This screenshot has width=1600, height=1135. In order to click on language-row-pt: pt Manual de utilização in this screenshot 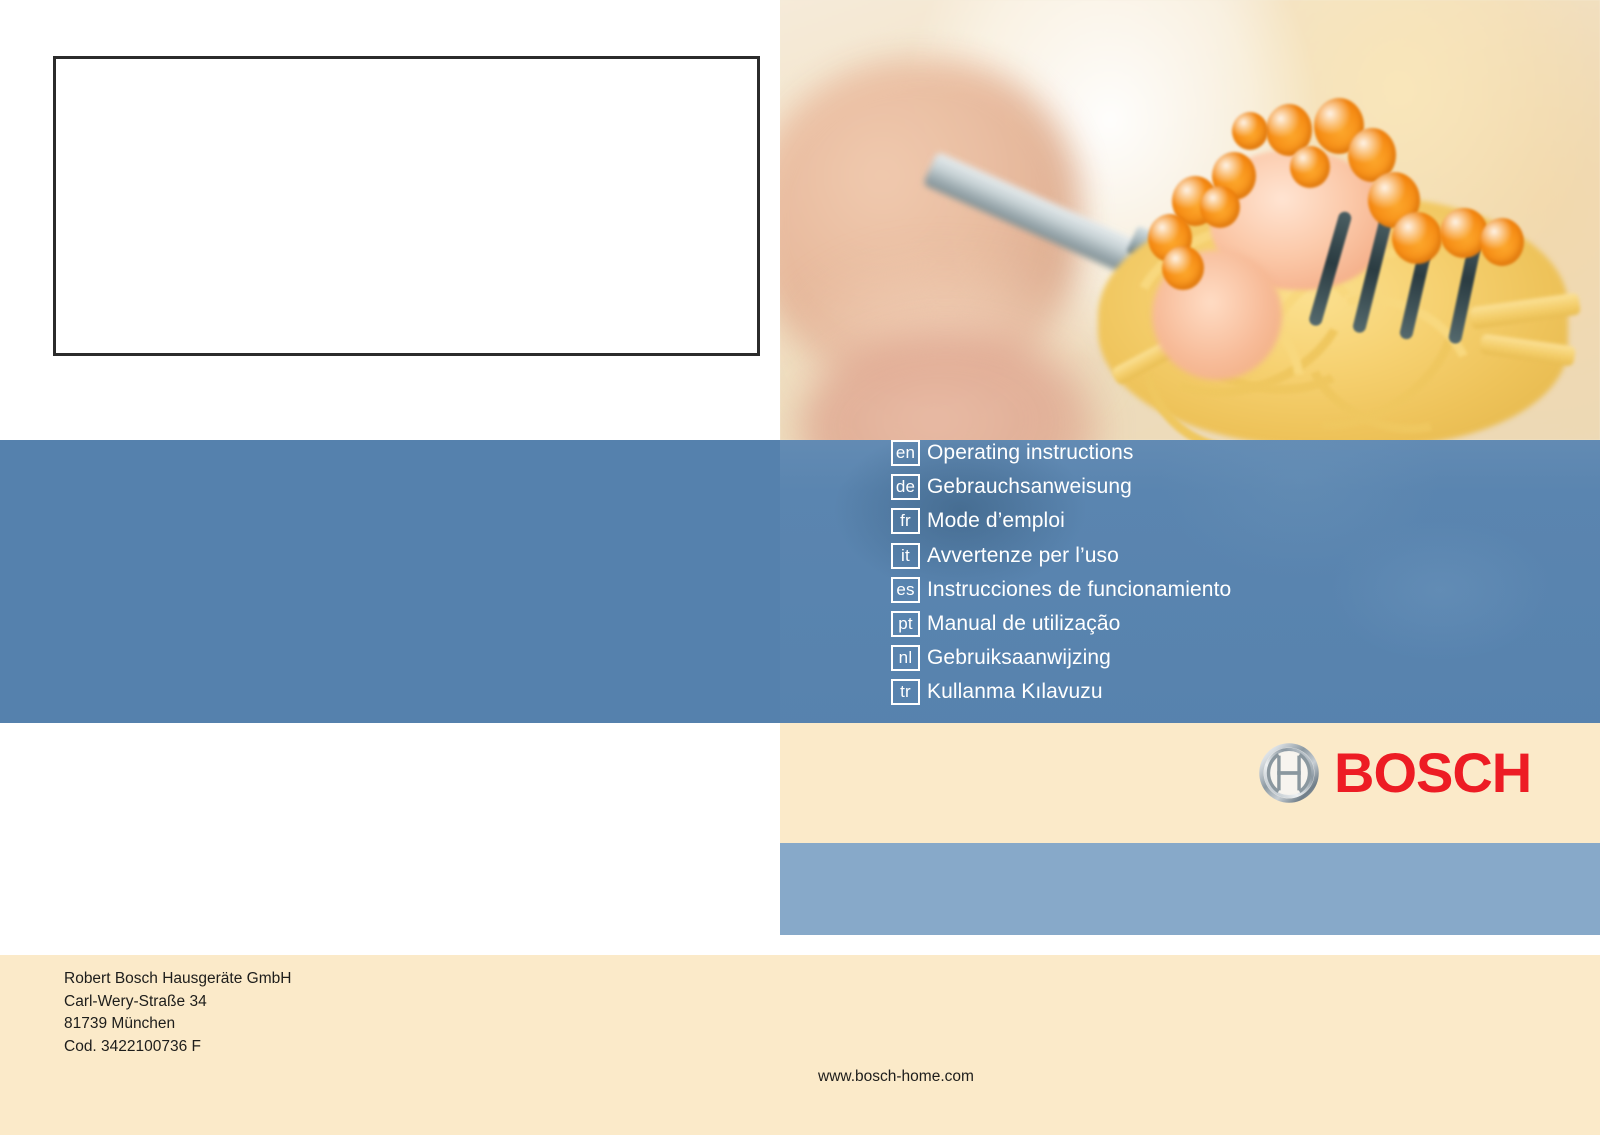, I will do `click(1221, 624)`.